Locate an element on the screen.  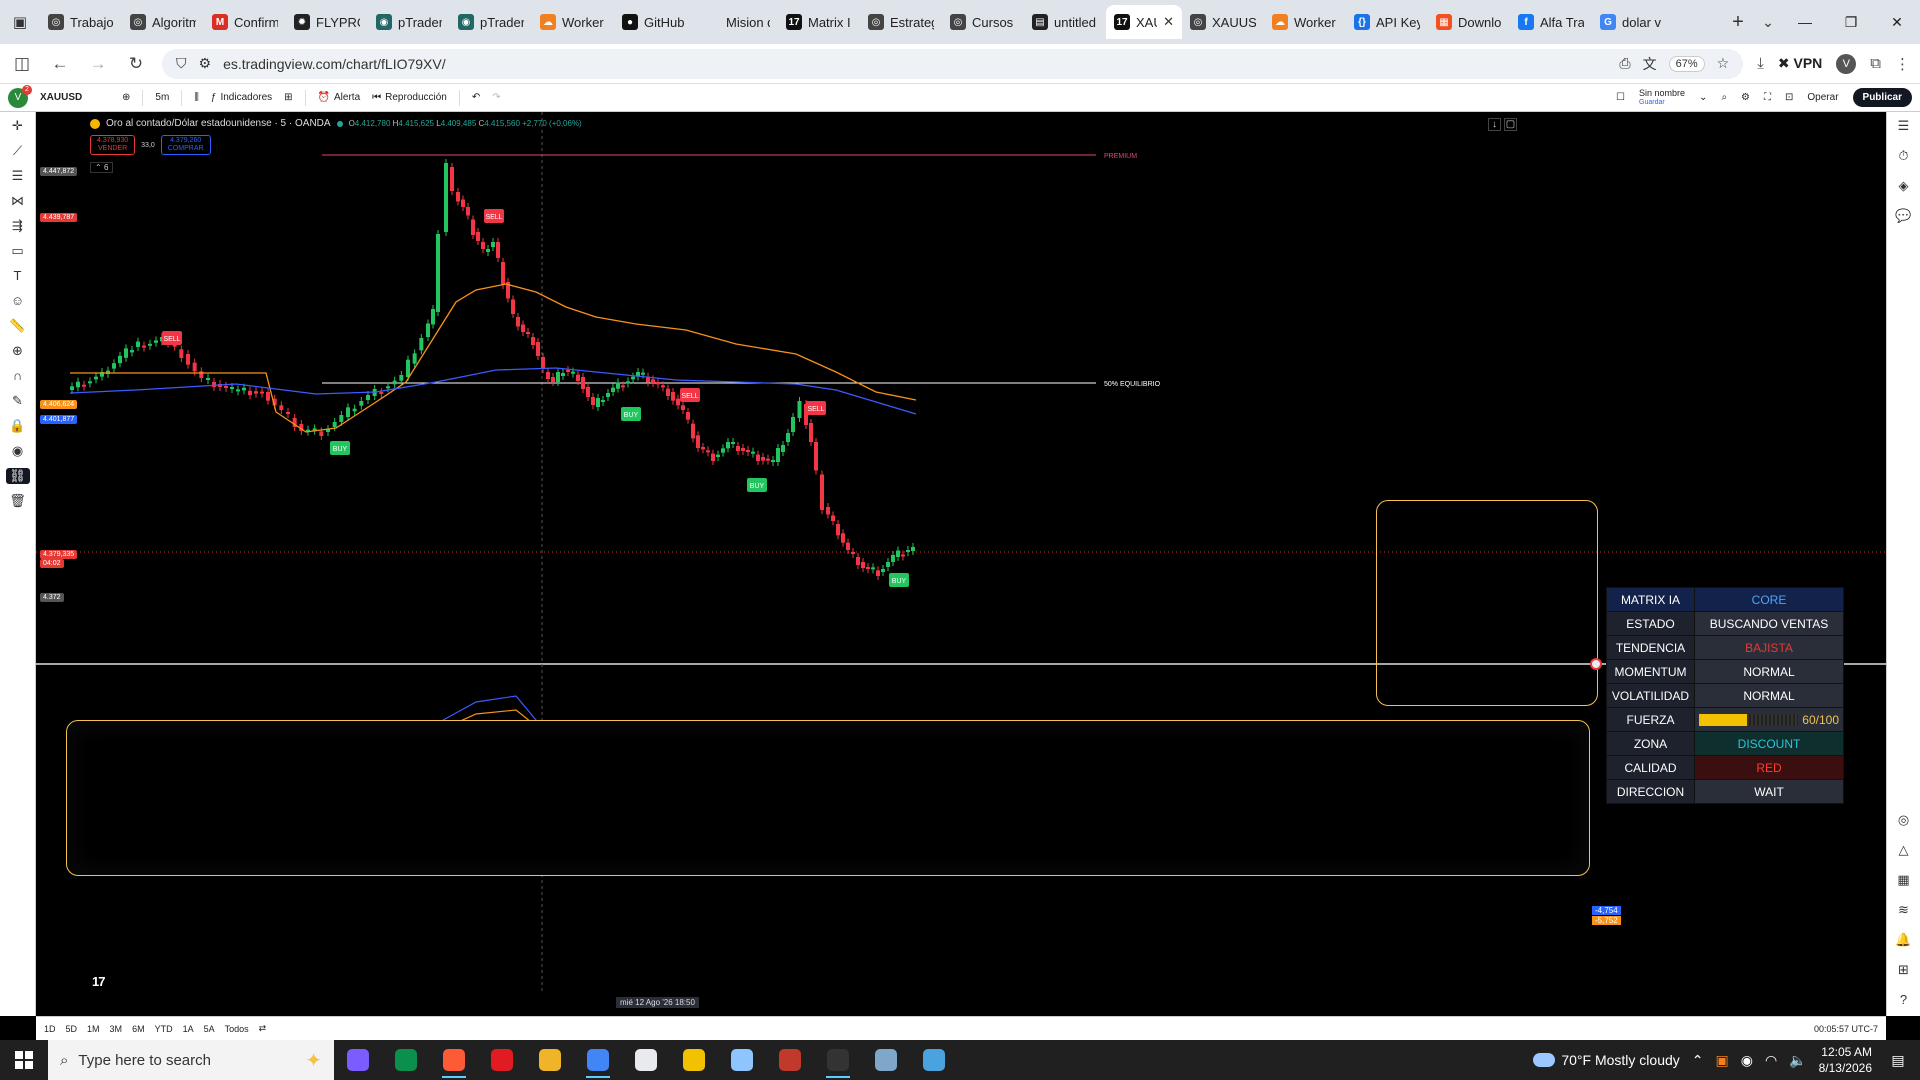
help-icon: ? is located at coordinates (1903, 999).